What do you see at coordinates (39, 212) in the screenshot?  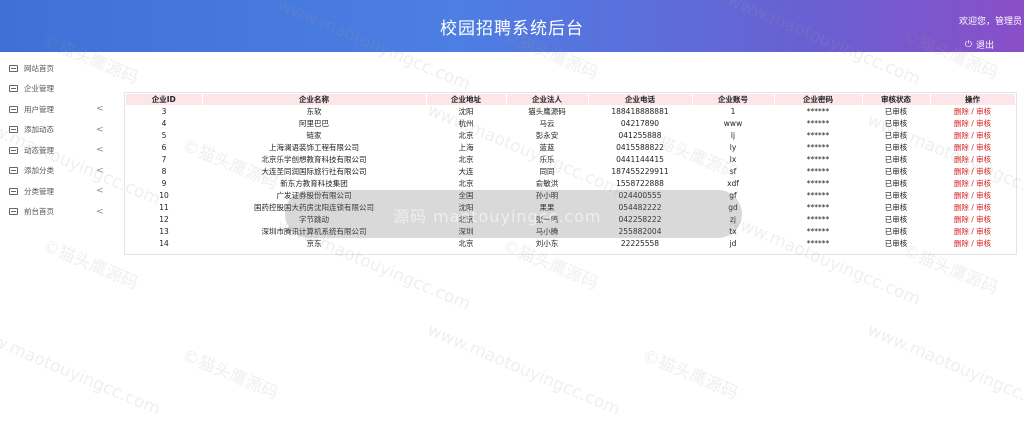 I see `sidebar-item-label: 前台首页` at bounding box center [39, 212].